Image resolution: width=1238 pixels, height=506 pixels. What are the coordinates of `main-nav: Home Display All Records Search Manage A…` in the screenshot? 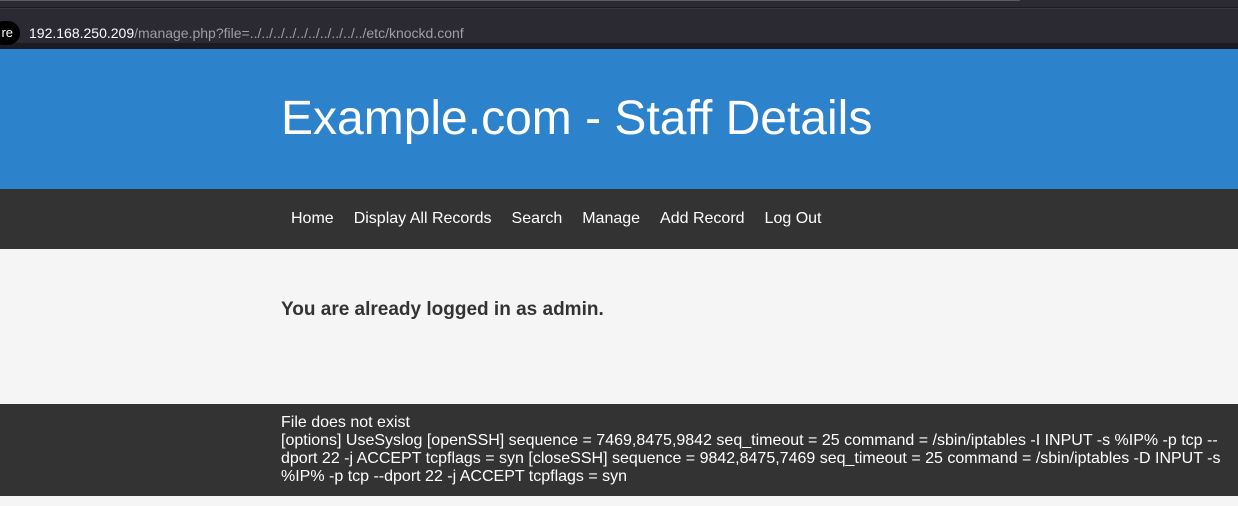 It's located at (619, 219).